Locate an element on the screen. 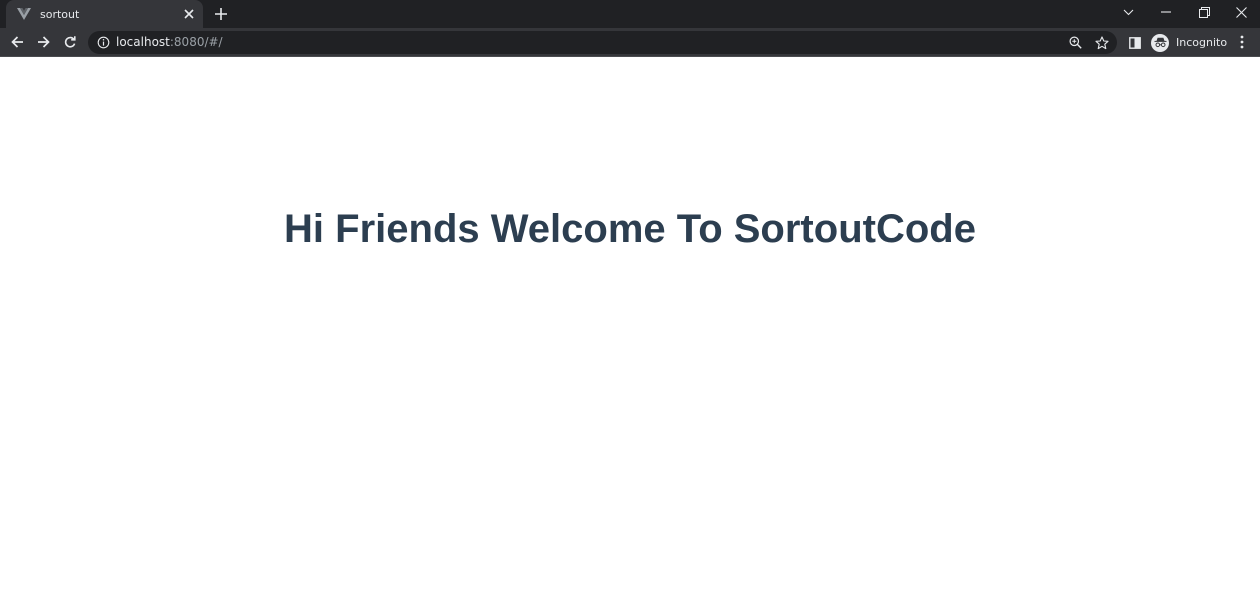 The width and height of the screenshot is (1260, 609). incognito-indicator: Incognito is located at coordinates (1189, 42).